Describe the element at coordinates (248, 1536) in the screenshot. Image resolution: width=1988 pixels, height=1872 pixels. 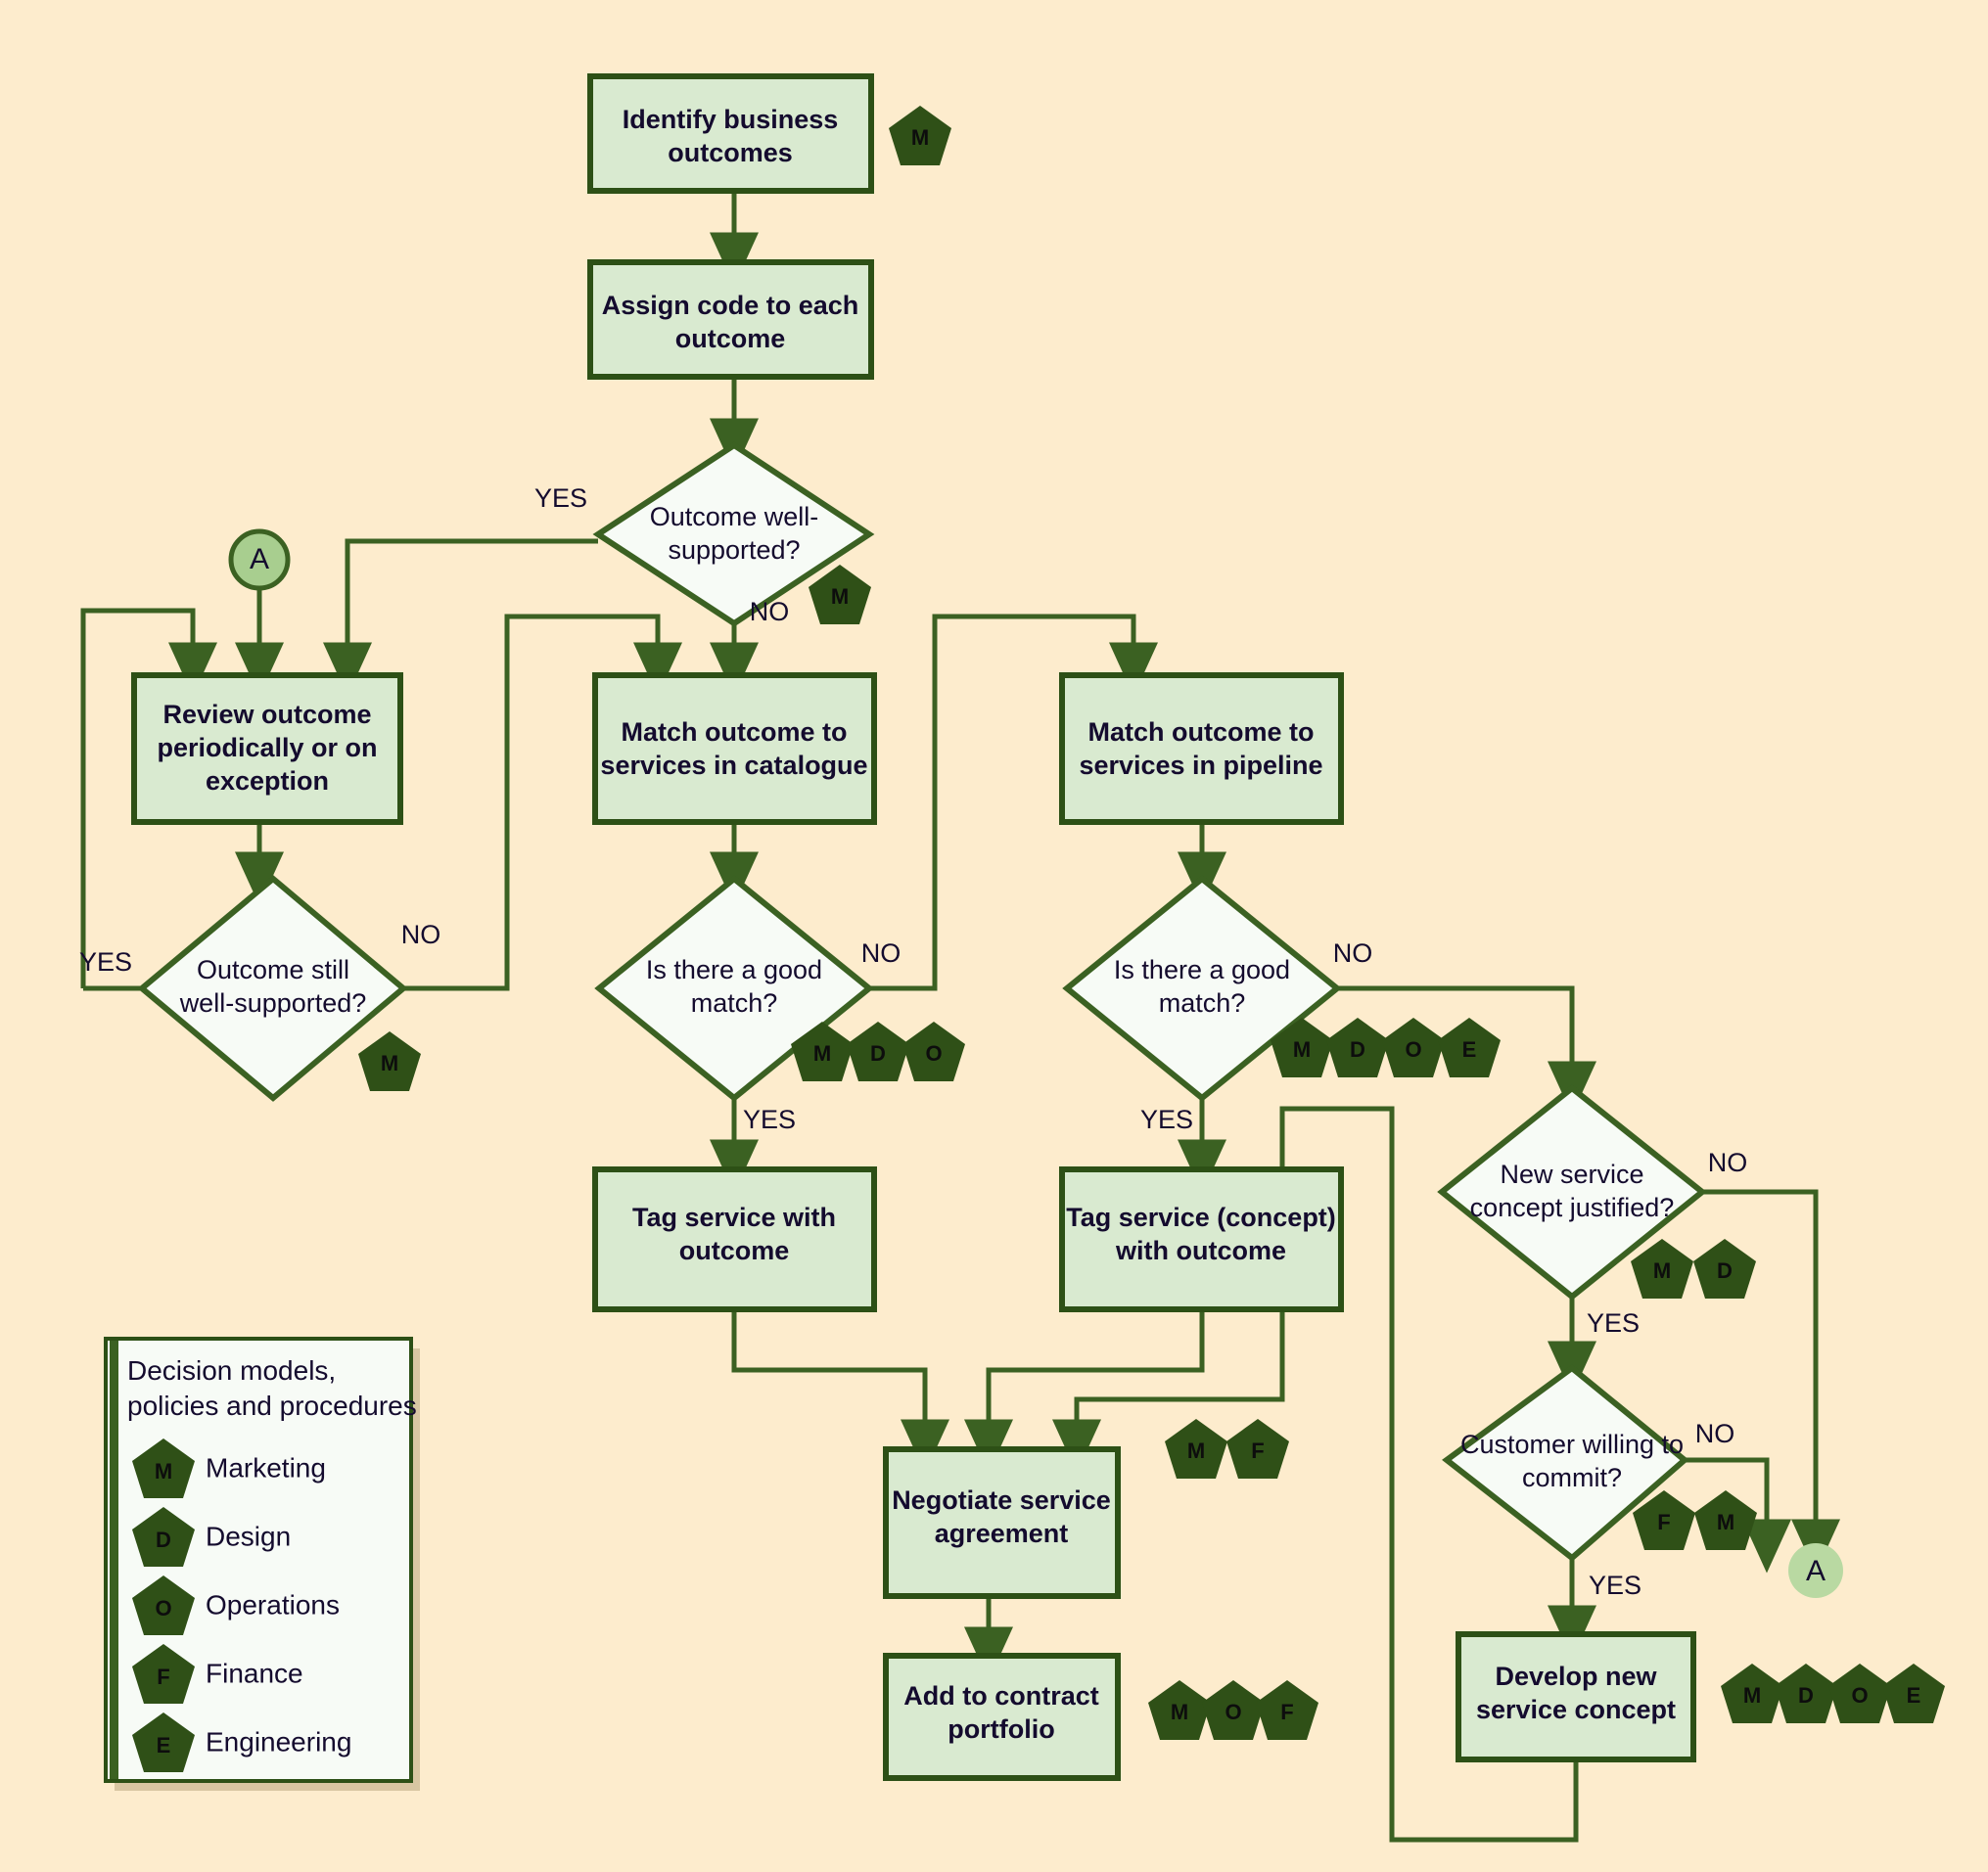
I see `legend-label-design: Design` at that location.